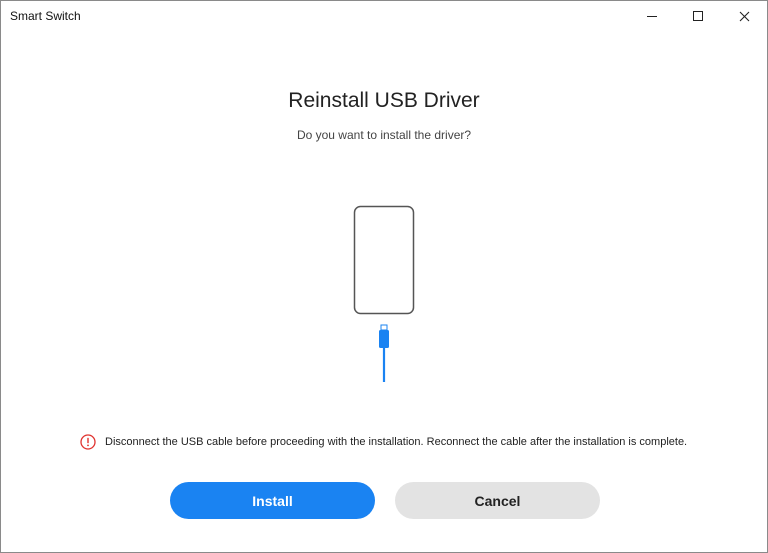  I want to click on minimize-icon, so click(652, 16).